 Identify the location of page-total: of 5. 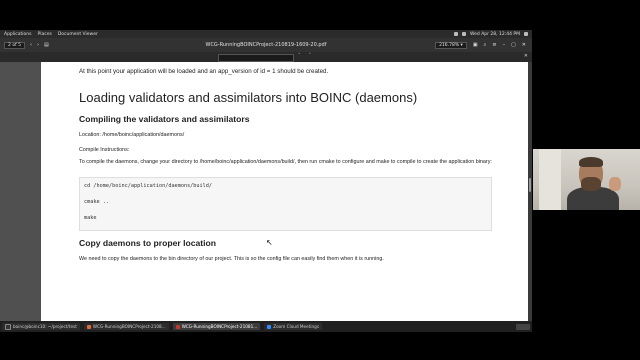
(16, 45).